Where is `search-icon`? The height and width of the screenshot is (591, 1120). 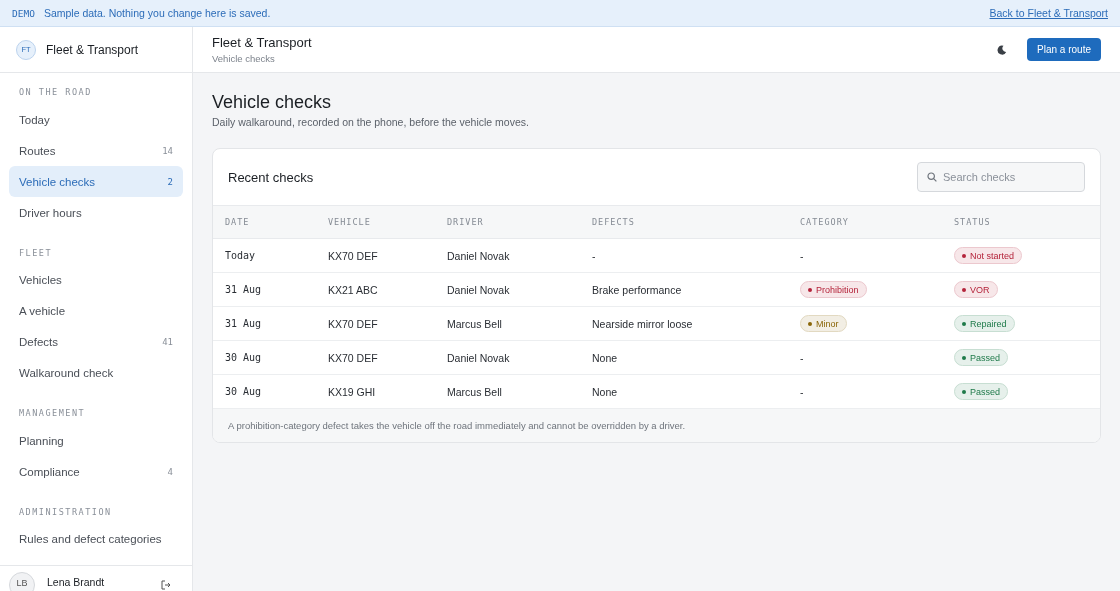 search-icon is located at coordinates (932, 177).